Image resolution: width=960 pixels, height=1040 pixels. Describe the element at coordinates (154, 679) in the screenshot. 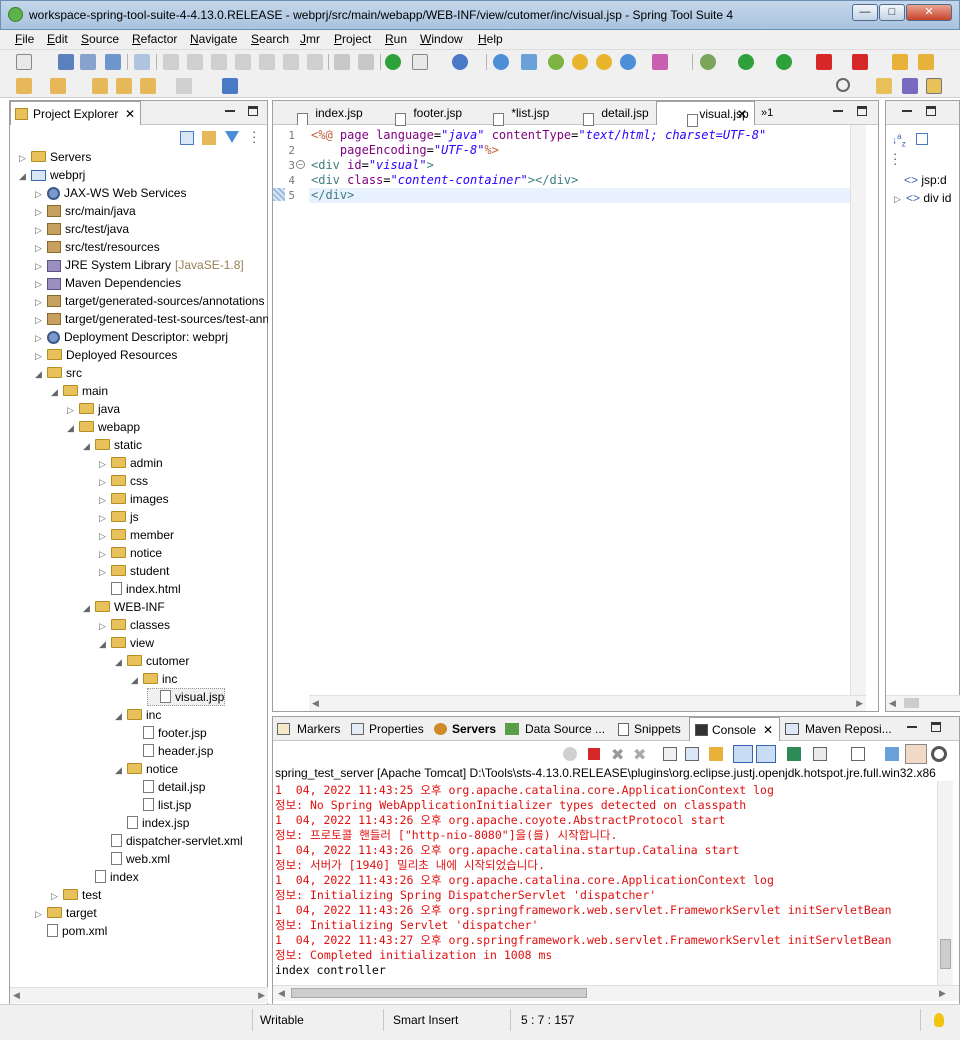

I see `tree-item: ◢ inc` at that location.